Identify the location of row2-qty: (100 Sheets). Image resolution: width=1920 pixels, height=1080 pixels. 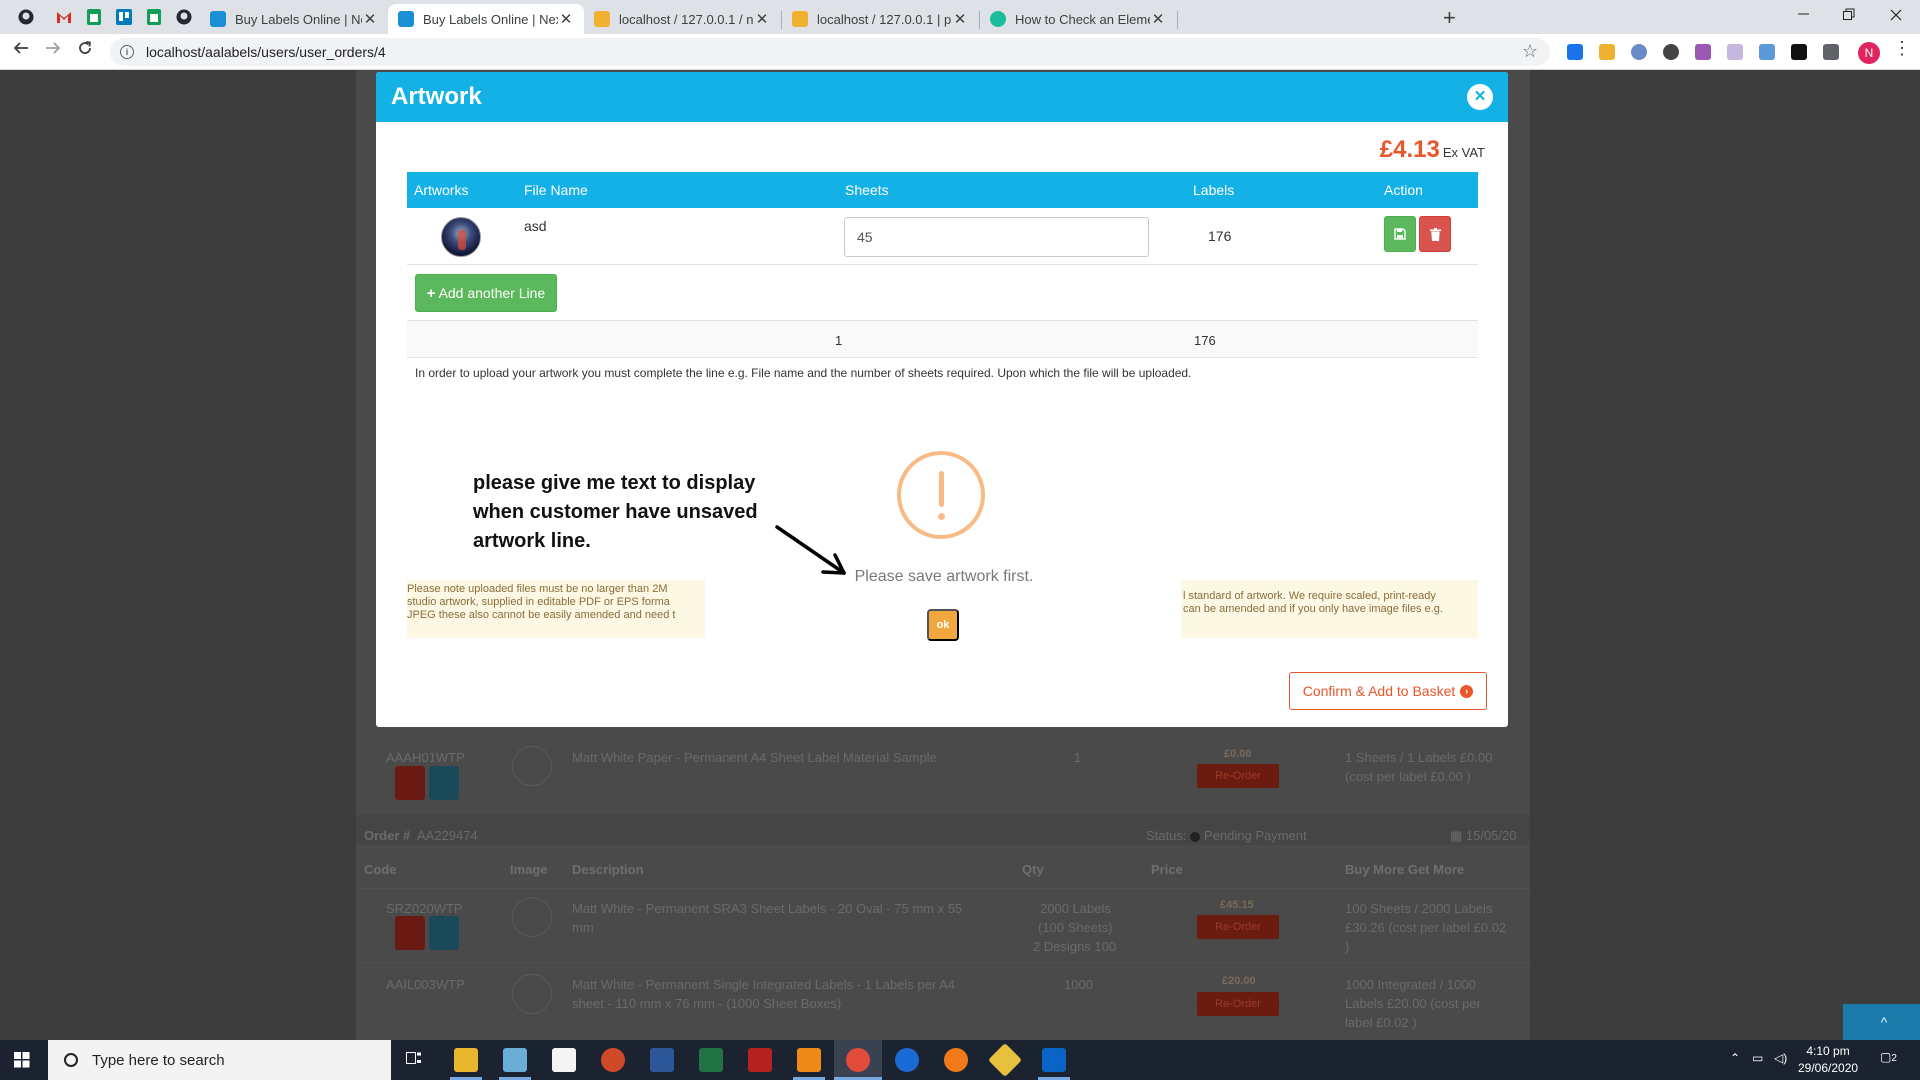
(1075, 927).